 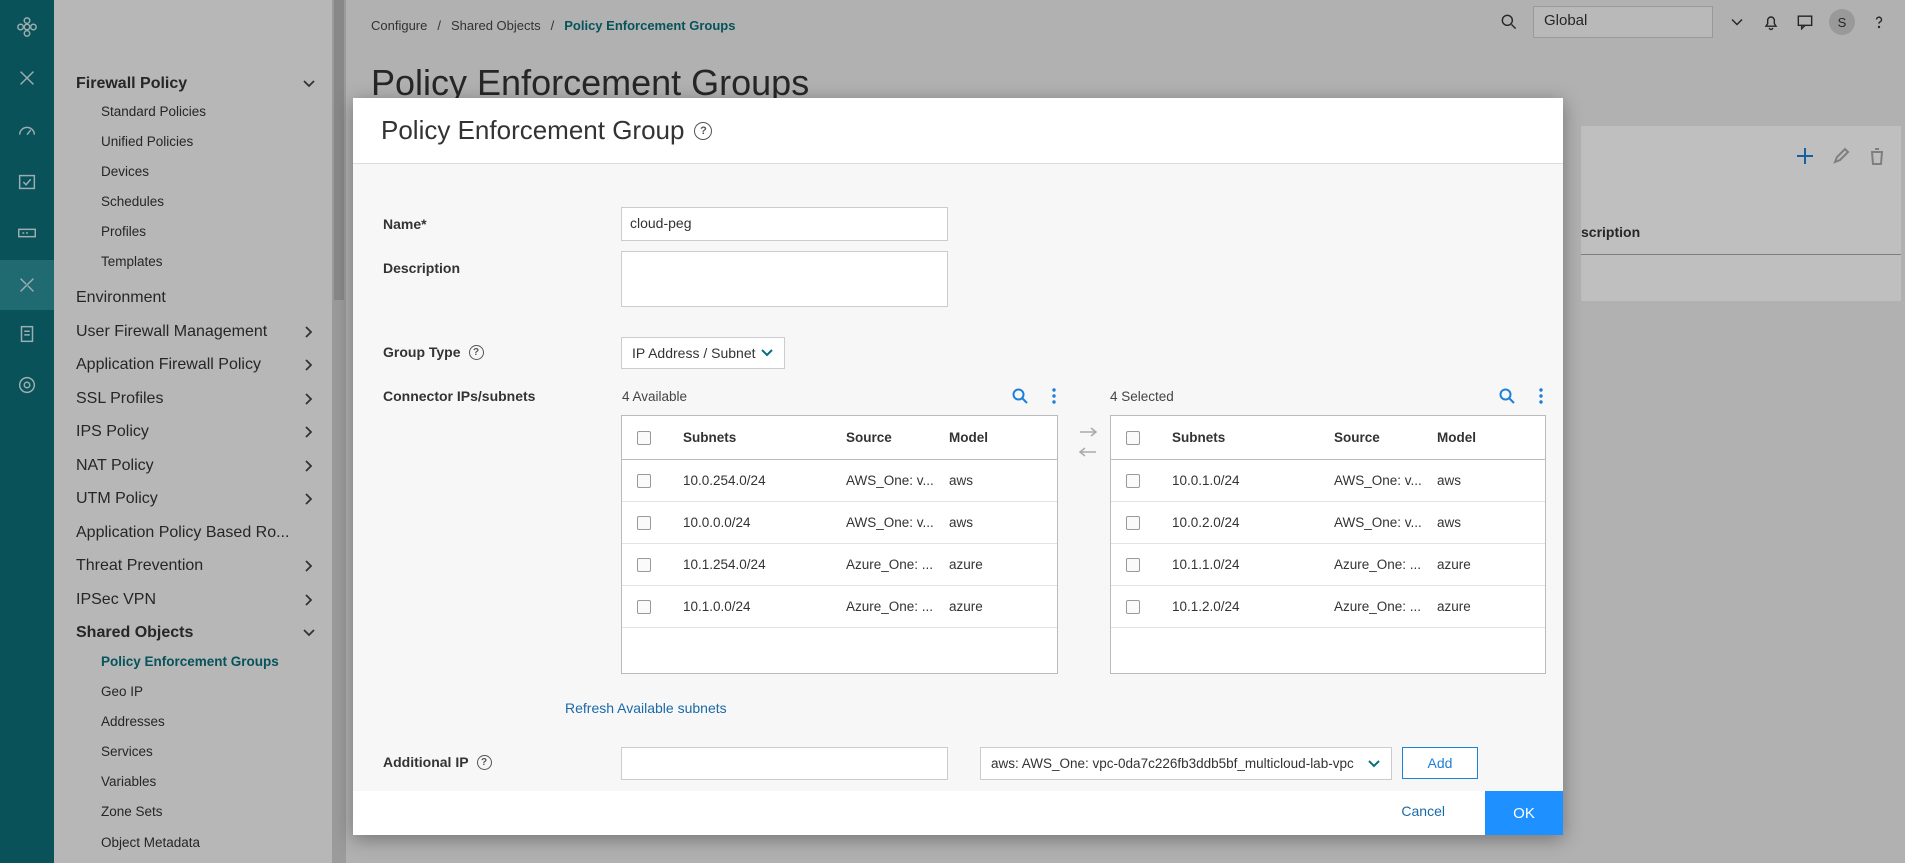 I want to click on table-row: 10.1.254.0/24 Azure_One: ... azure, so click(x=839, y=565).